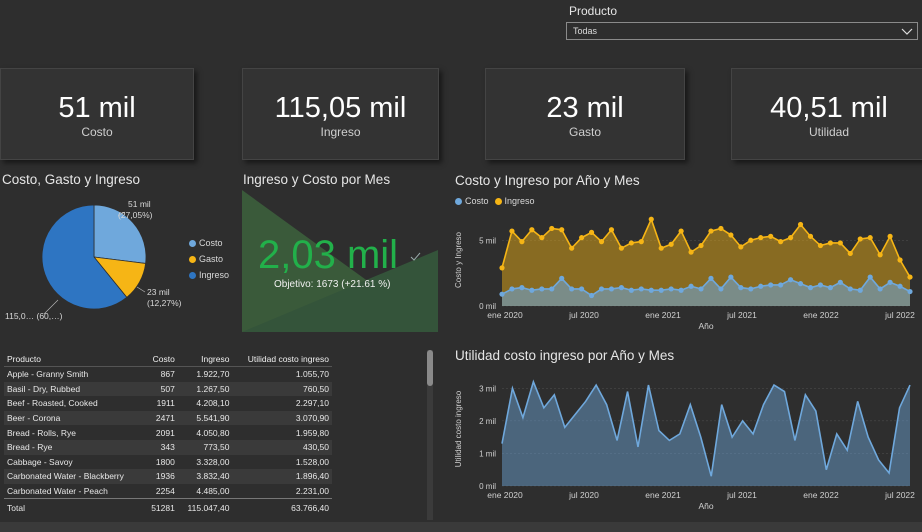 This screenshot has width=922, height=532. Describe the element at coordinates (168, 462) in the screenshot. I see `table-row: Cabbage - Savoy 1800 3.328,00 1.528,00` at that location.